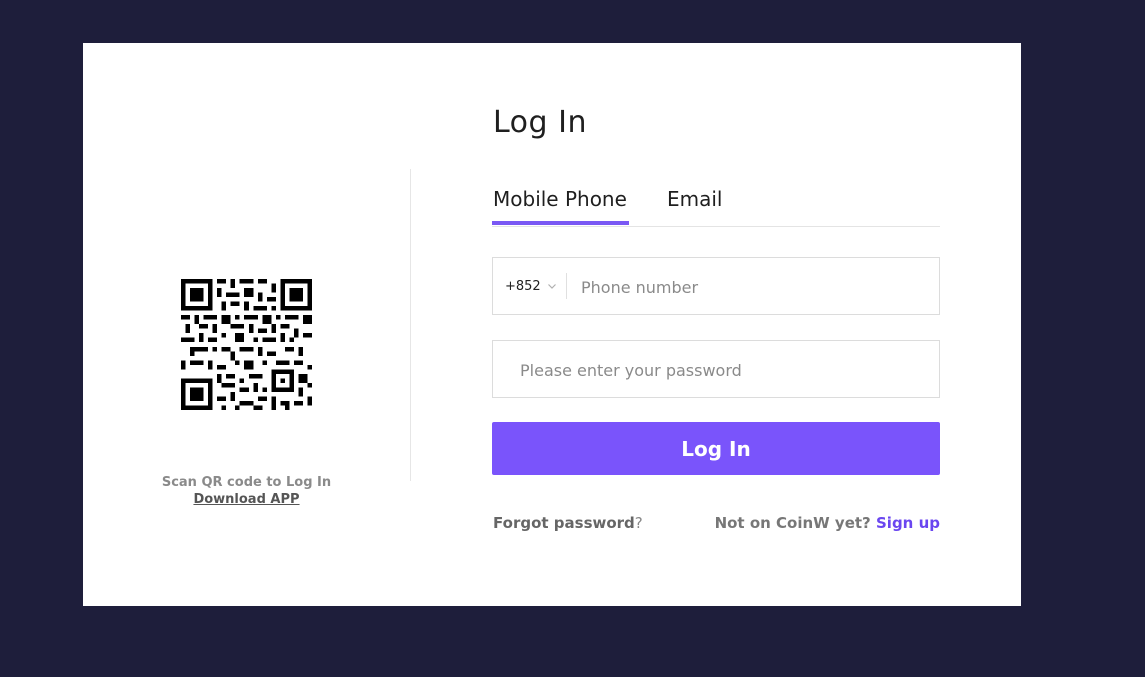  Describe the element at coordinates (695, 203) in the screenshot. I see `tab-email: Email` at that location.